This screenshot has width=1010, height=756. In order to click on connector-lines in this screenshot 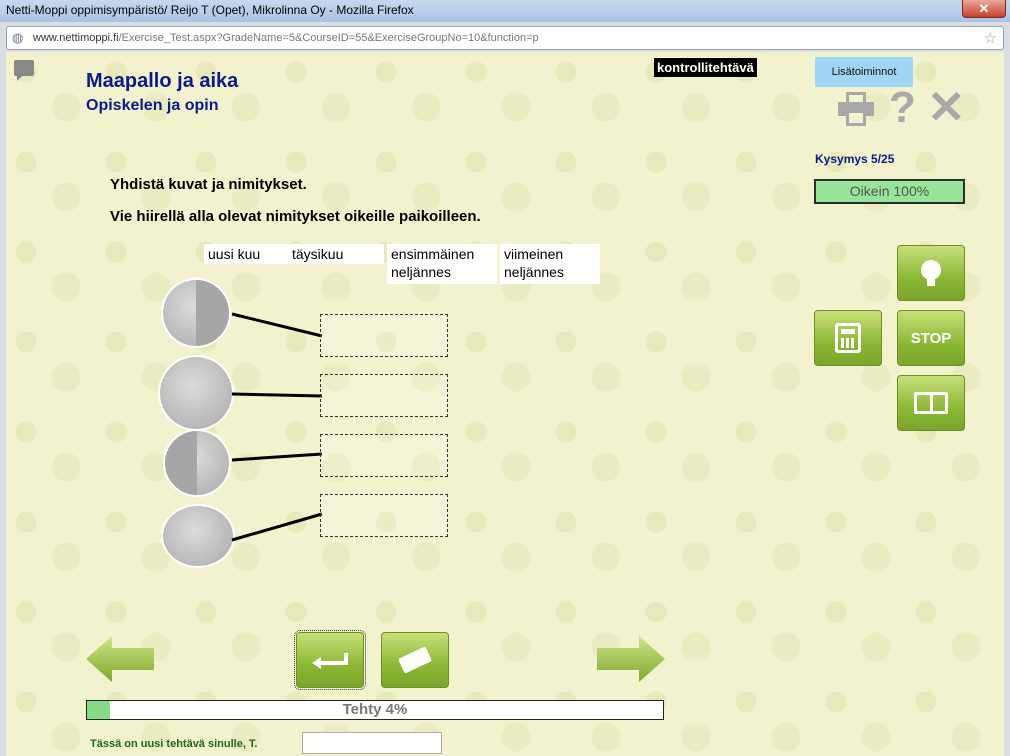, I will do `click(277, 427)`.